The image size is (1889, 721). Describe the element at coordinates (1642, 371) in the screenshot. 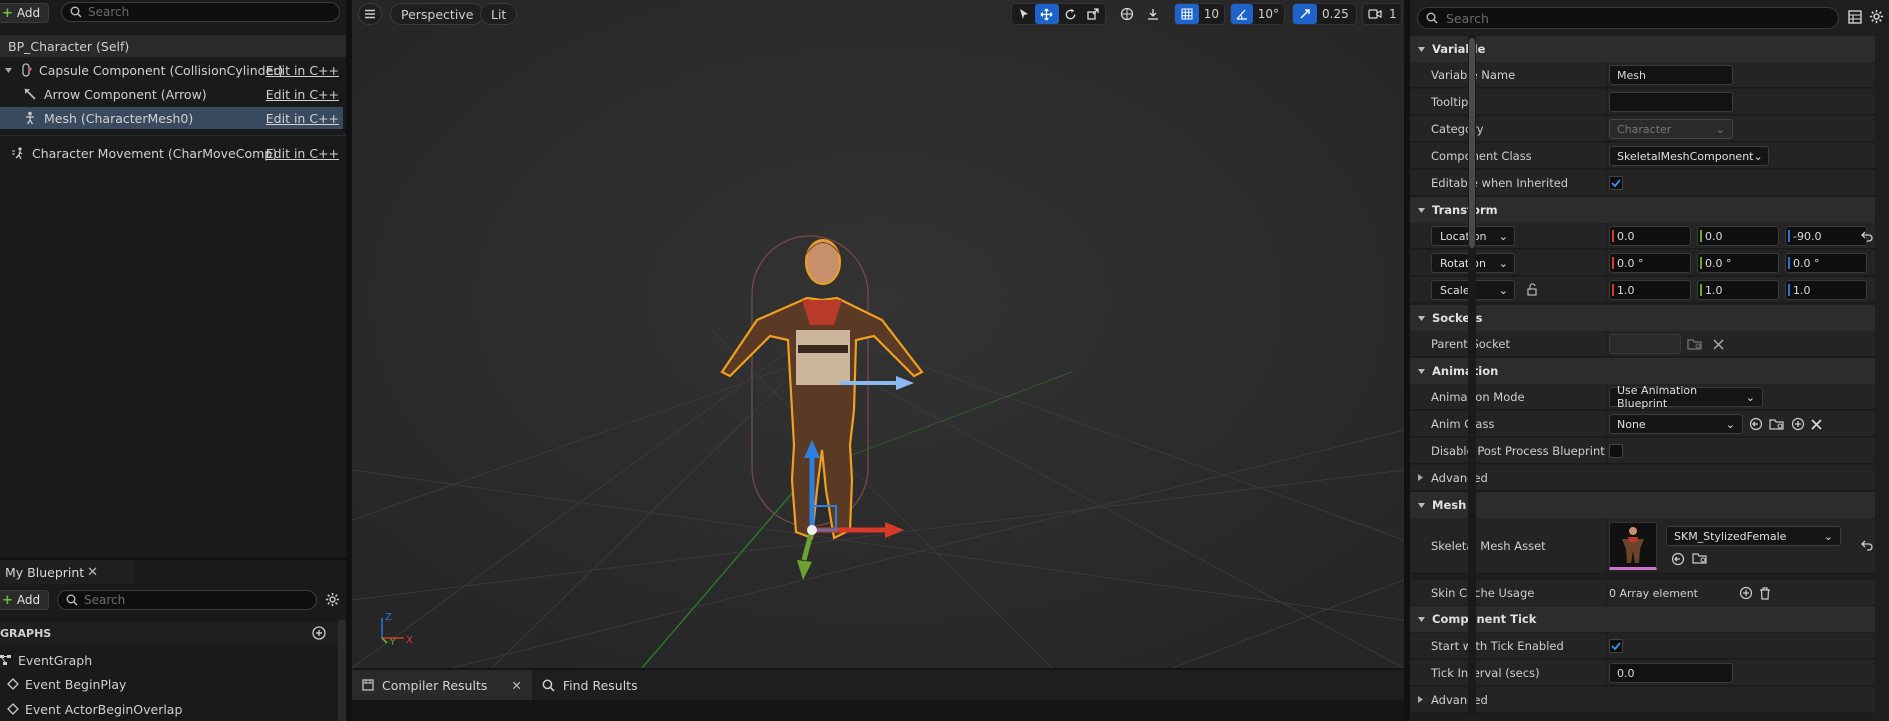

I see `section-animation: Animation` at that location.